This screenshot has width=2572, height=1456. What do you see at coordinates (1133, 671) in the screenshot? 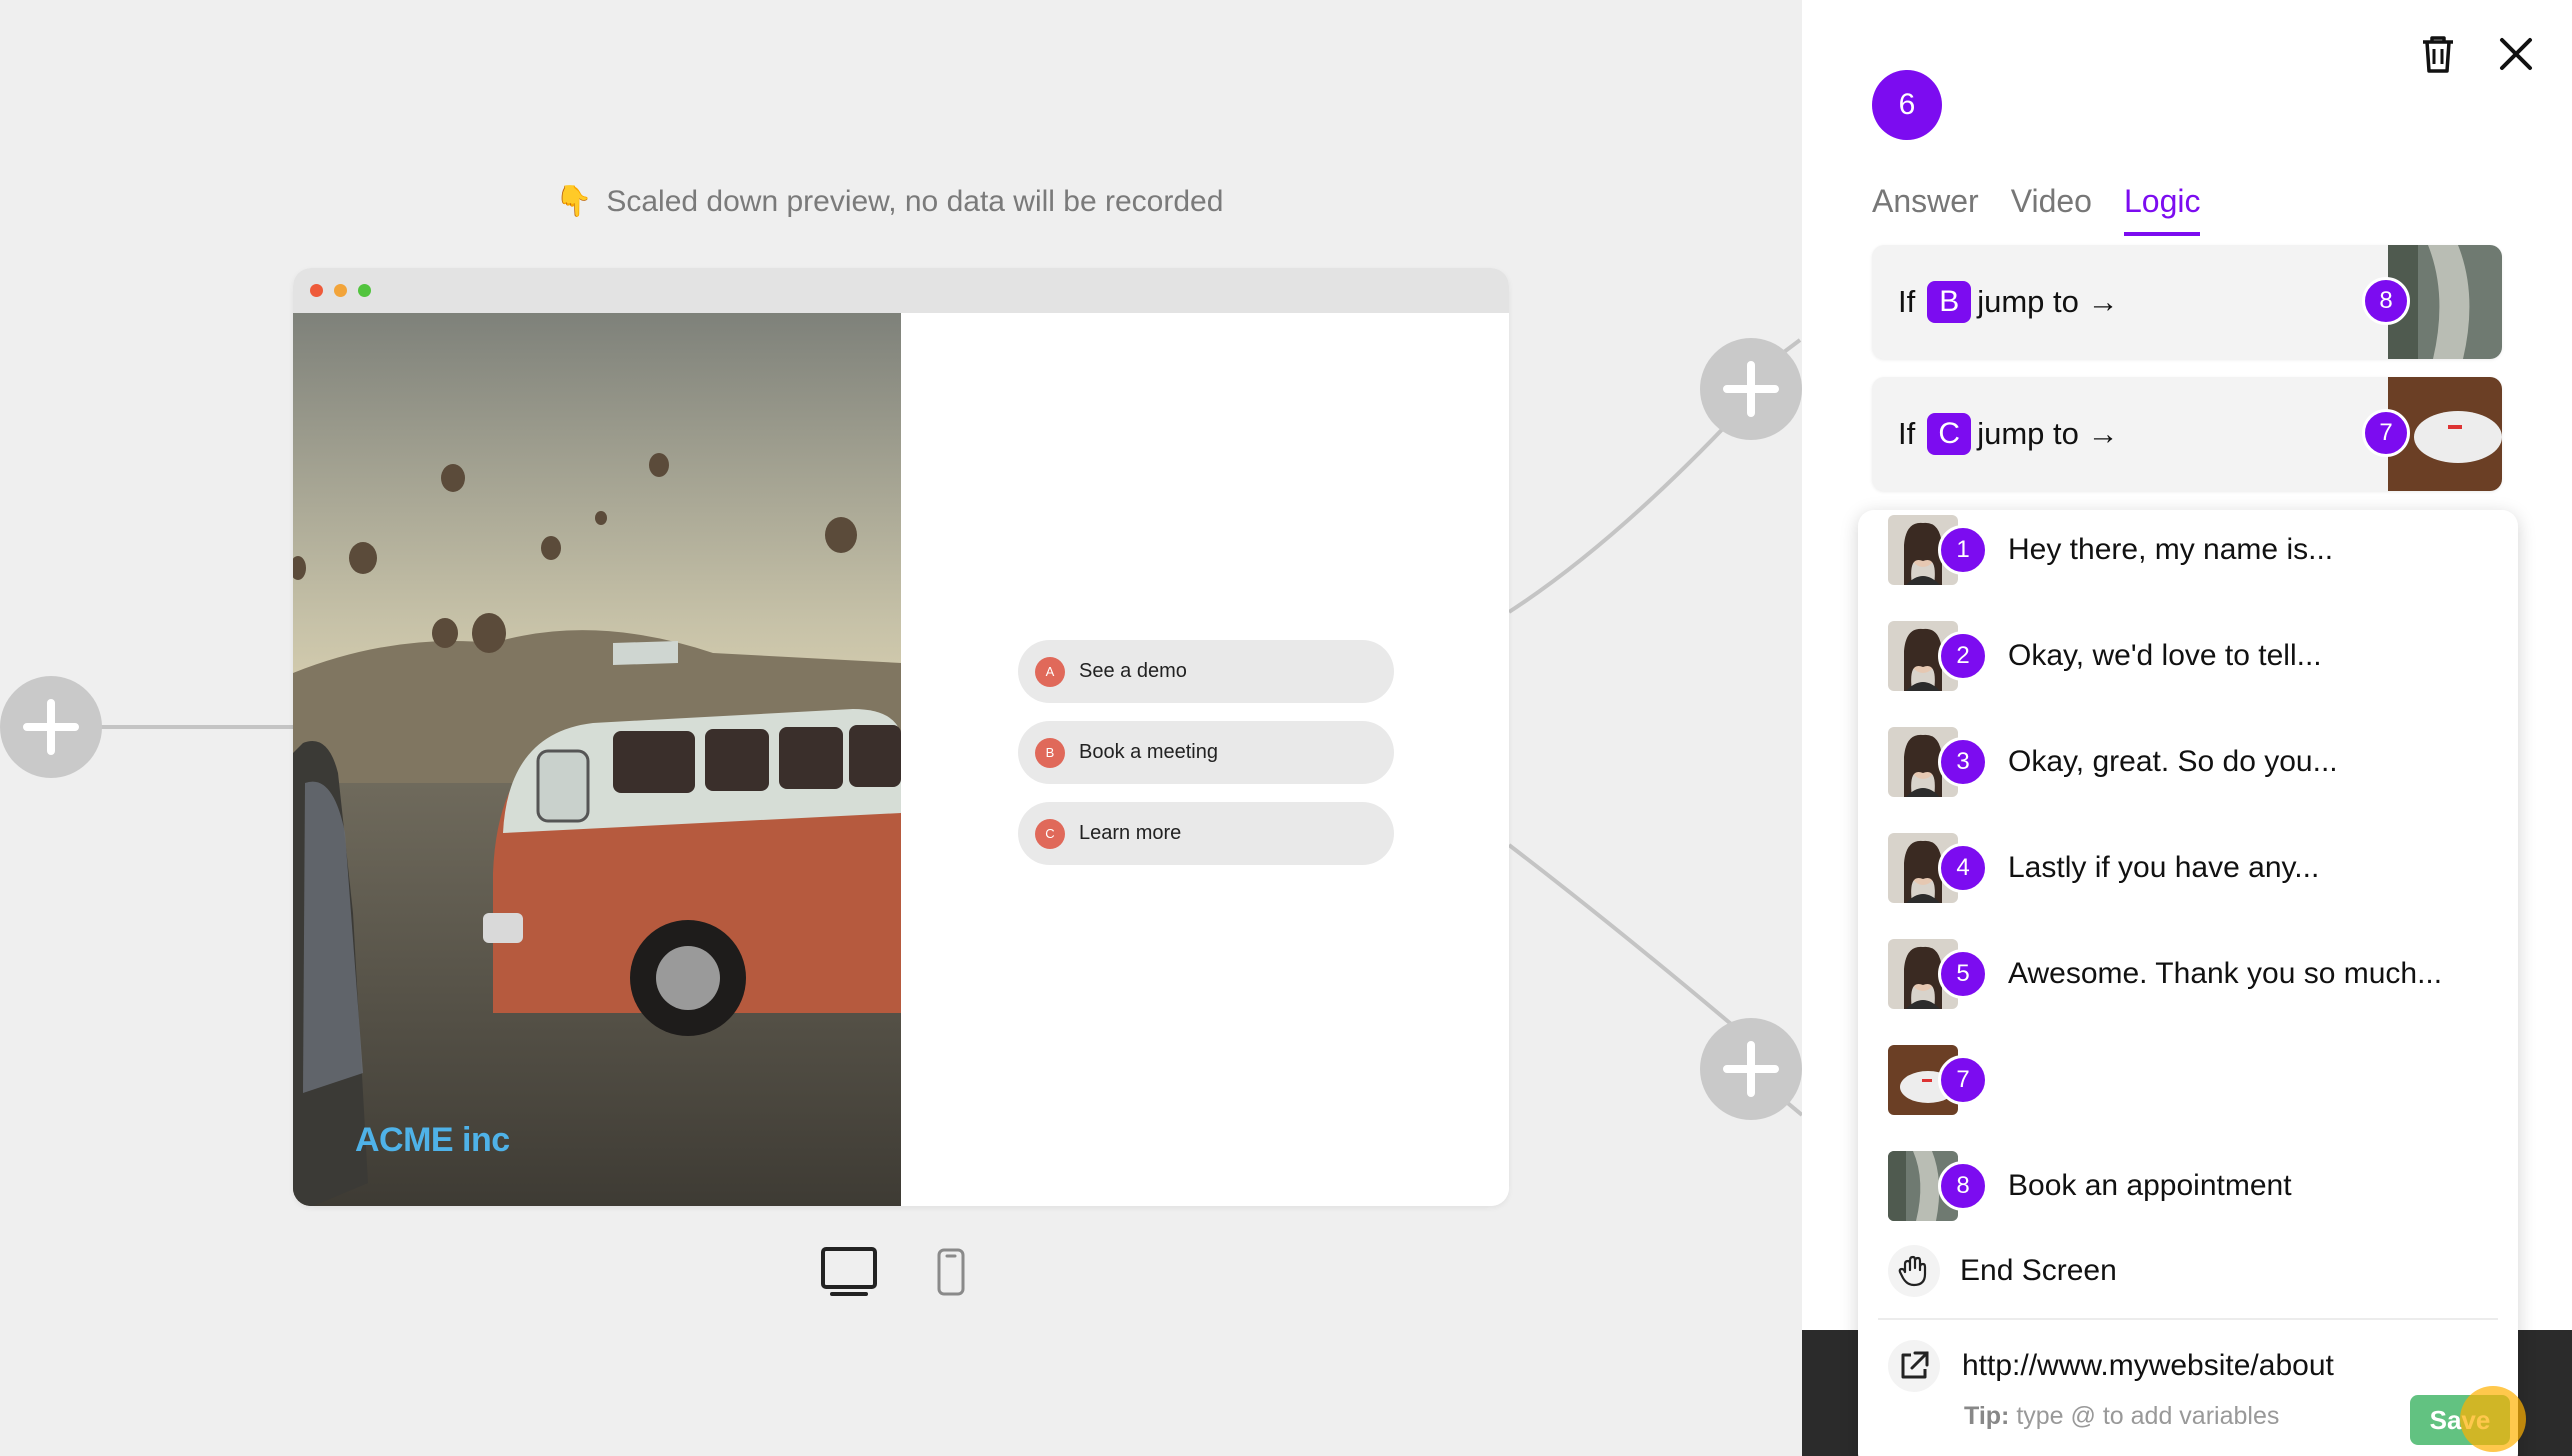
I see `choice-label: See a demo` at bounding box center [1133, 671].